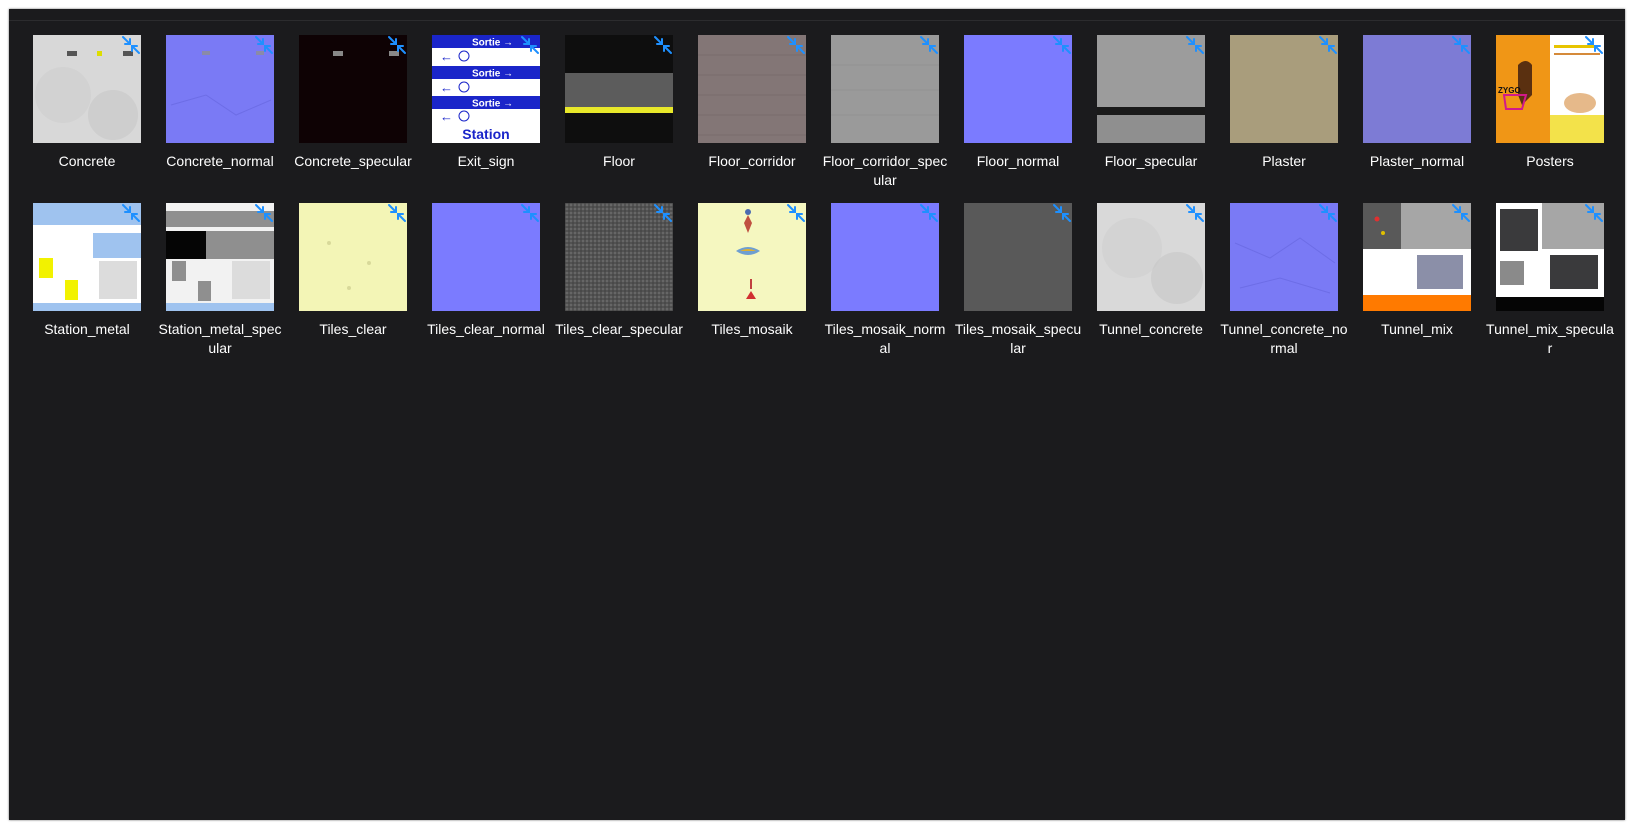 The height and width of the screenshot is (828, 1633). I want to click on file-item-tiles-mosaik-normal: Tiles_mosaik_normal, so click(885, 286).